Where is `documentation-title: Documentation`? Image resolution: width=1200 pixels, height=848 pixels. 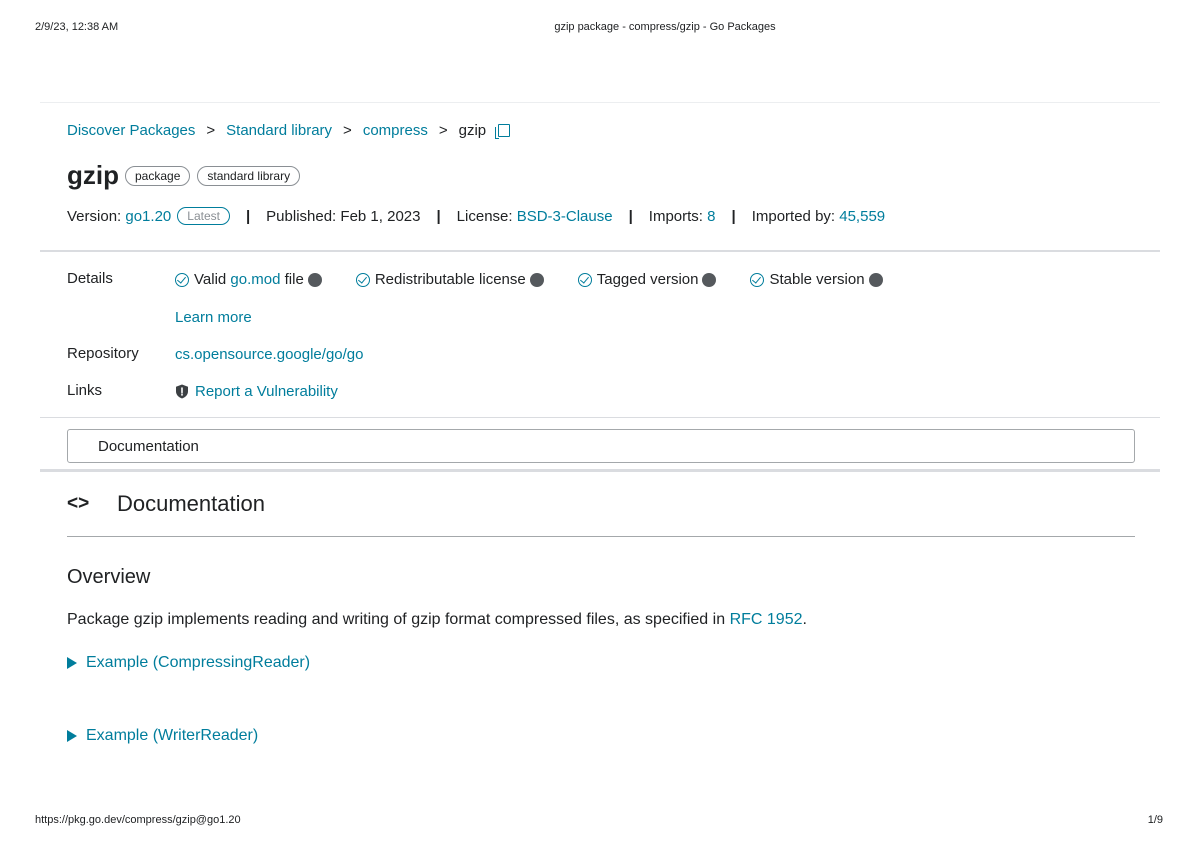 documentation-title: Documentation is located at coordinates (191, 503).